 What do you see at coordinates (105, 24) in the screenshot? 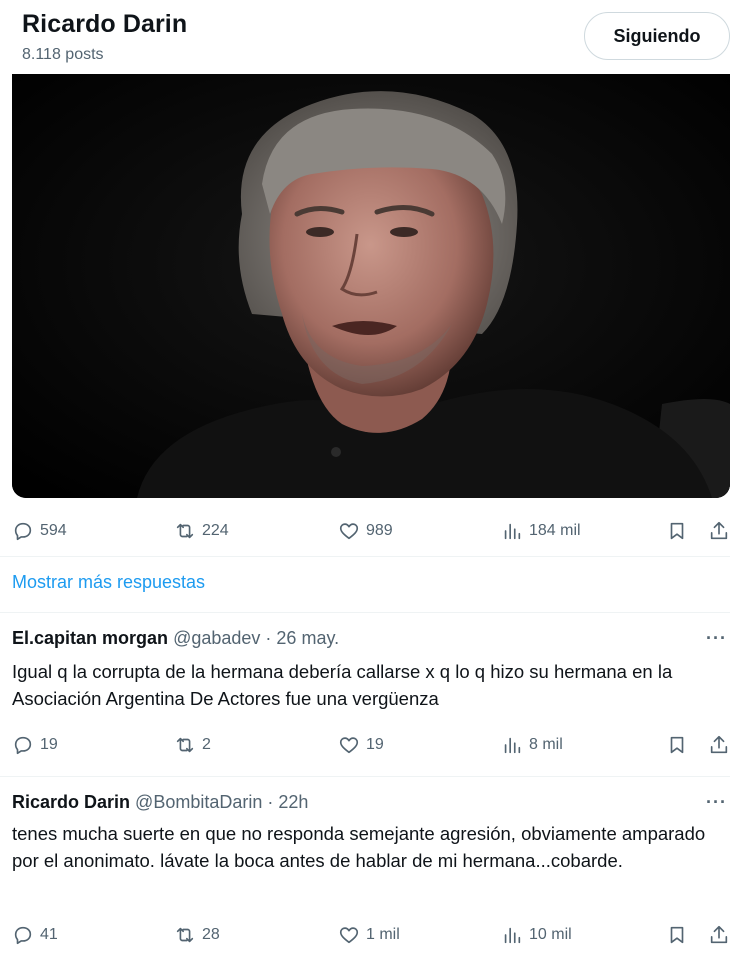
I see `profile-name: Ricardo Darin` at bounding box center [105, 24].